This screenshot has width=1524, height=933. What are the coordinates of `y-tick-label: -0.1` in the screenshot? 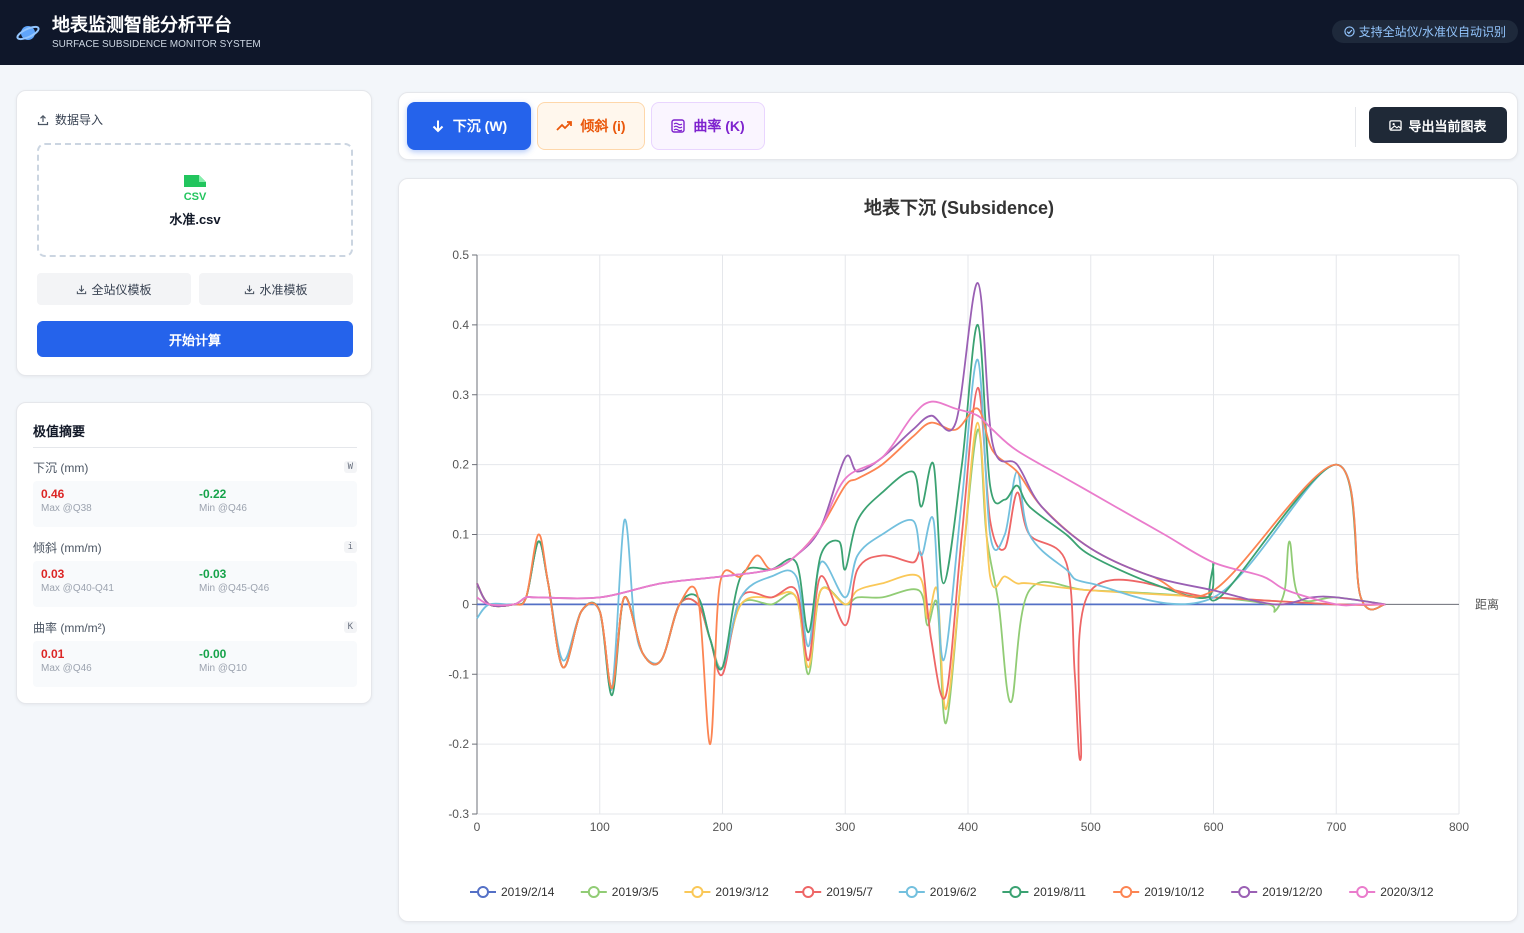 It's located at (458, 674).